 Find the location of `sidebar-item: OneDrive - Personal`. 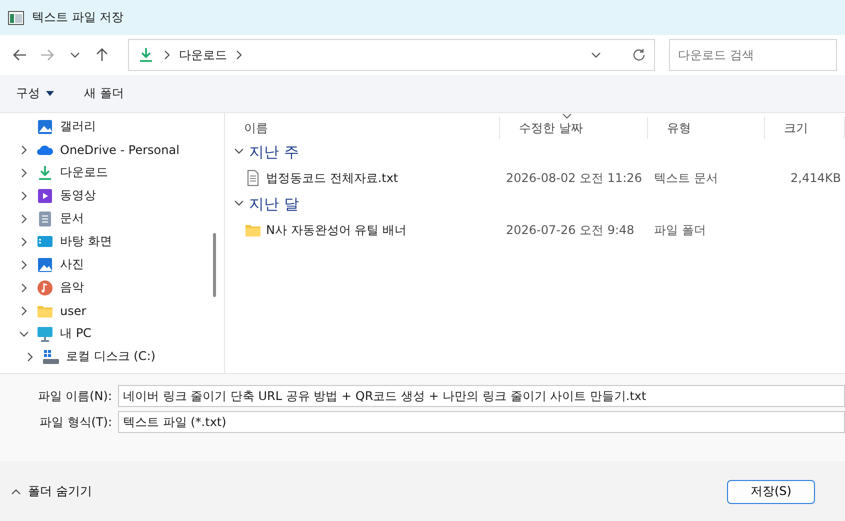

sidebar-item: OneDrive - Personal is located at coordinates (120, 149).